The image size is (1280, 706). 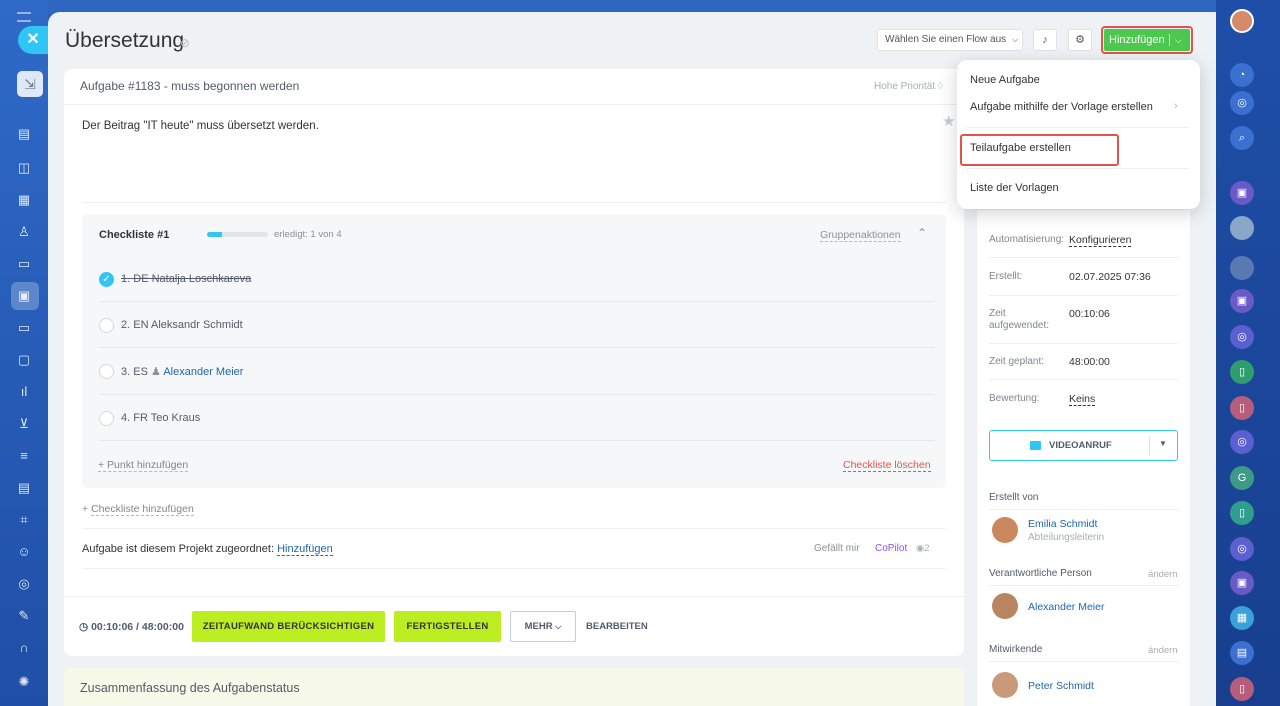 What do you see at coordinates (203, 372) in the screenshot?
I see `checklist-item-person: Alexander Meier` at bounding box center [203, 372].